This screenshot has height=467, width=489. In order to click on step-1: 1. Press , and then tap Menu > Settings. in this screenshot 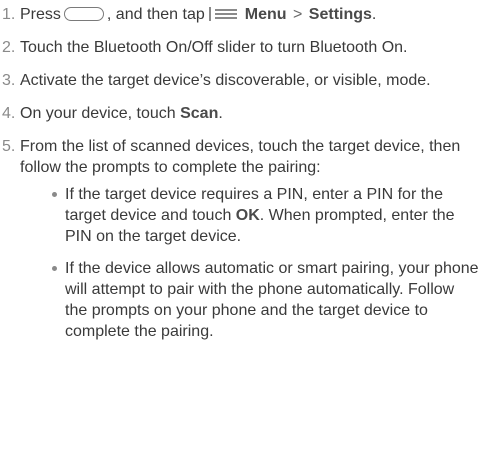, I will do `click(240, 14)`.